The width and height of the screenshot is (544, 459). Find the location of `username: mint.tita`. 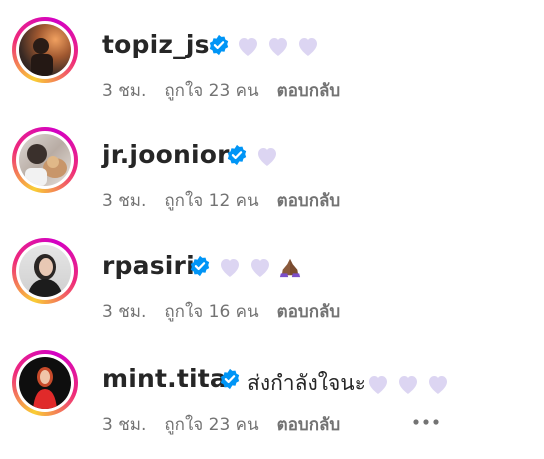

username: mint.tita is located at coordinates (164, 378).